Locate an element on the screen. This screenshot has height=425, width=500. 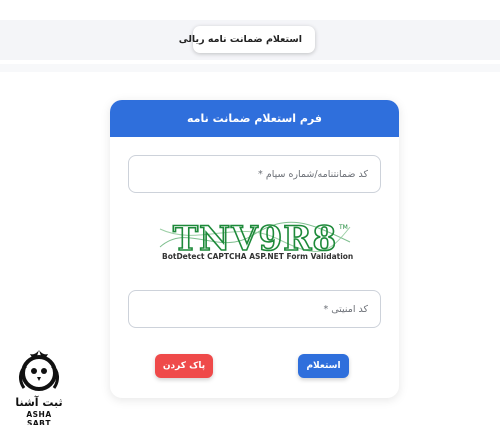
guarantee-code-input is located at coordinates (254, 174).